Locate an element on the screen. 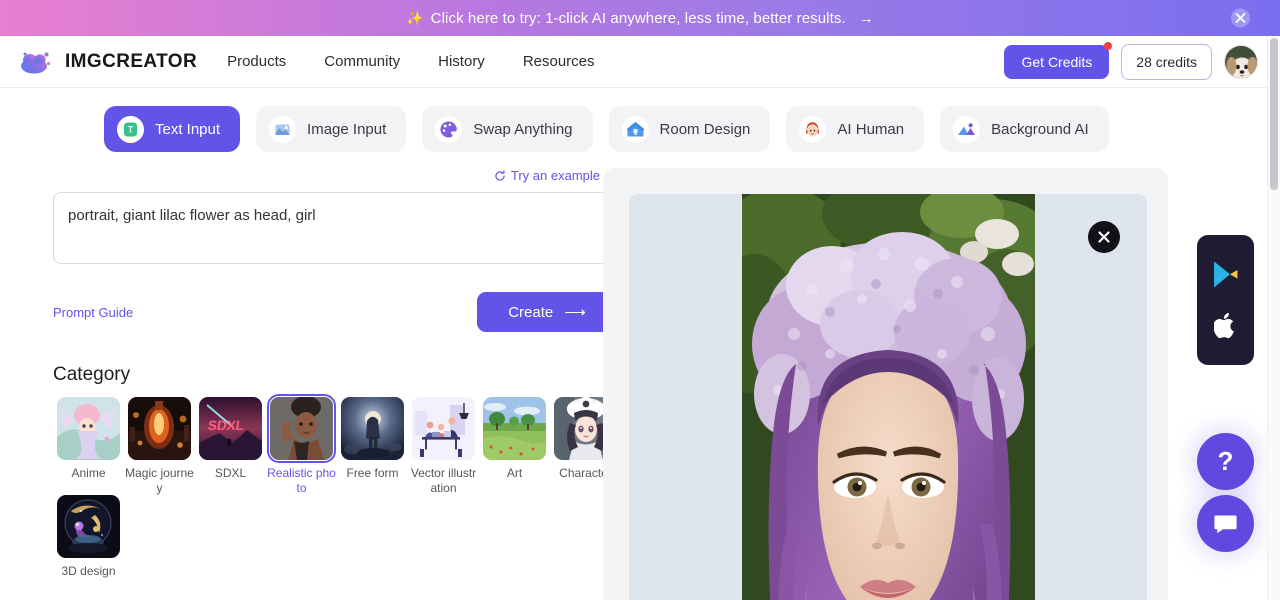  category-thumbnail: SDXL is located at coordinates (230, 428).